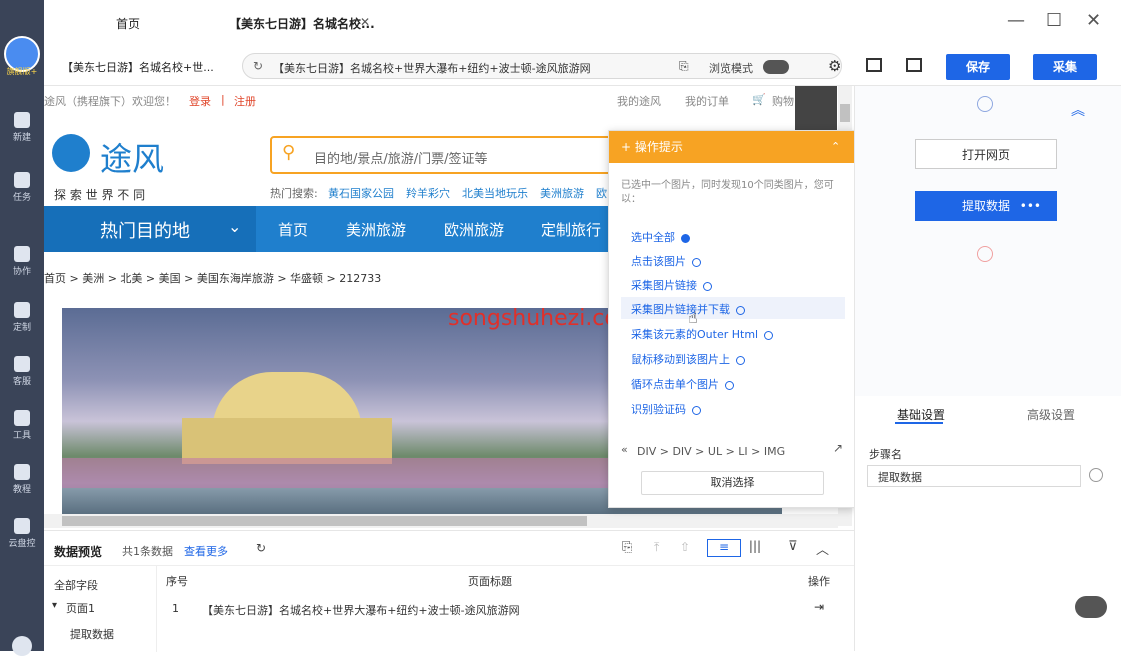 The height and width of the screenshot is (656, 1121). Describe the element at coordinates (986, 206) in the screenshot. I see `extract-data-node: 提取数据 •••` at that location.